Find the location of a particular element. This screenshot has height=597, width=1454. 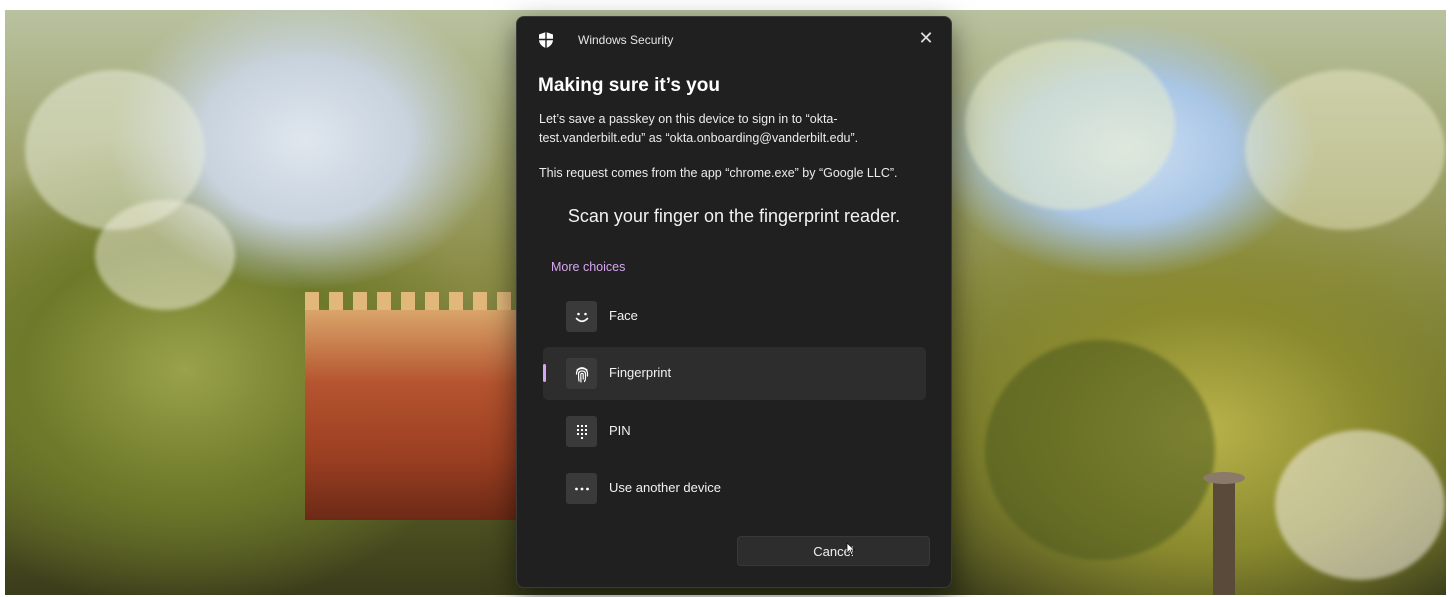

face-icon is located at coordinates (581, 316).